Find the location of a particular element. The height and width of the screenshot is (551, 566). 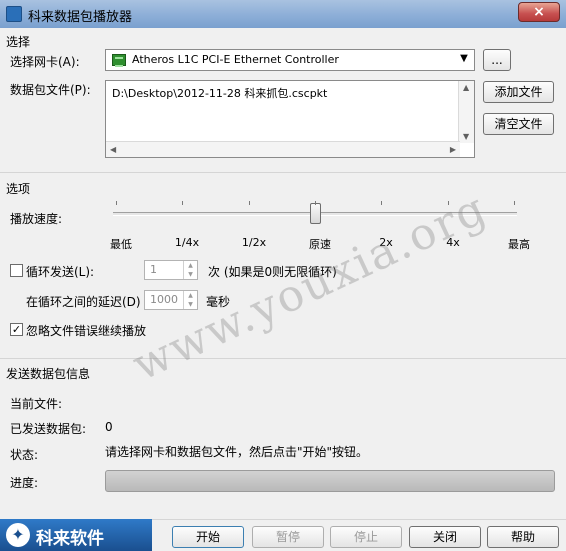

section-heading-select: 选择 is located at coordinates (18, 42).